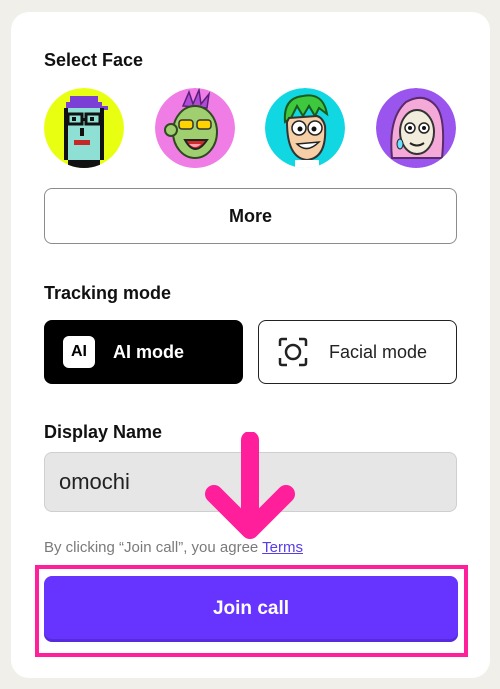  I want to click on terms-text: By clicking “Join call”, you agree, so click(153, 547).